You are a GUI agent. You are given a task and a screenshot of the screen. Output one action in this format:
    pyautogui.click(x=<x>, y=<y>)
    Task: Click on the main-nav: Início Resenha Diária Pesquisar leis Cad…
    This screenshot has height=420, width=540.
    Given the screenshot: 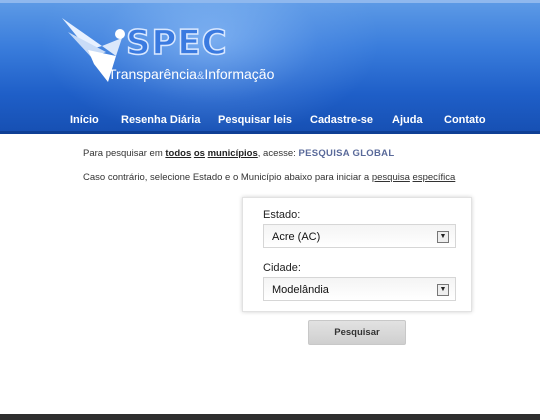 What is the action you would take?
    pyautogui.click(x=270, y=122)
    